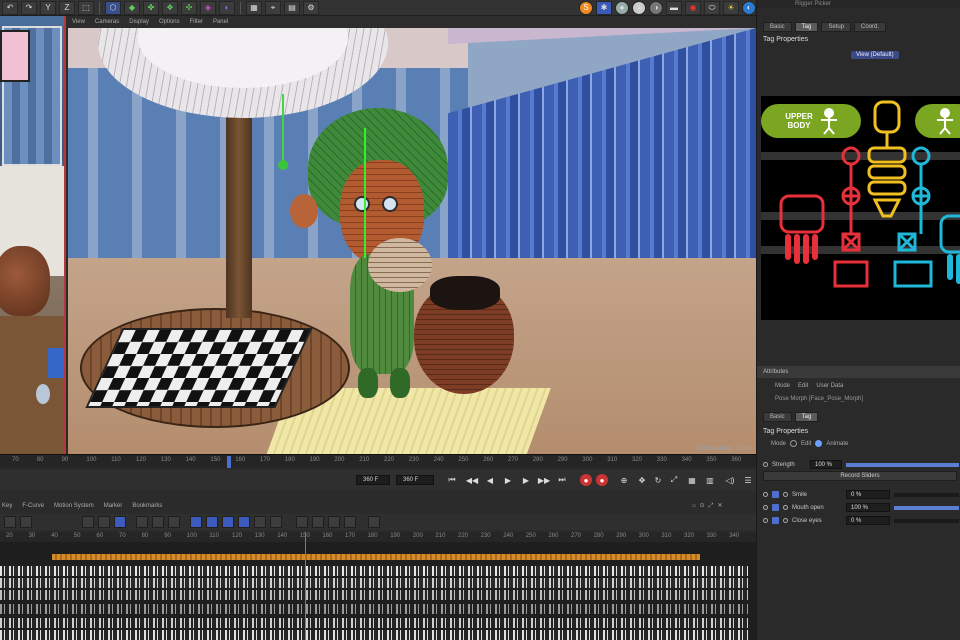 Image resolution: width=960 pixels, height=640 pixels. What do you see at coordinates (139, 22) in the screenshot?
I see `viewport-menu-display: Display` at bounding box center [139, 22].